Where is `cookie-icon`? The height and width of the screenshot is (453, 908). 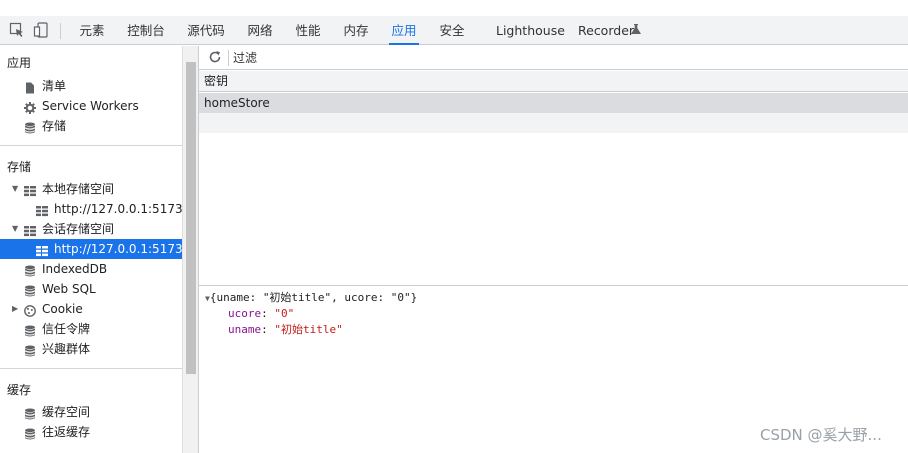
cookie-icon is located at coordinates (30, 310).